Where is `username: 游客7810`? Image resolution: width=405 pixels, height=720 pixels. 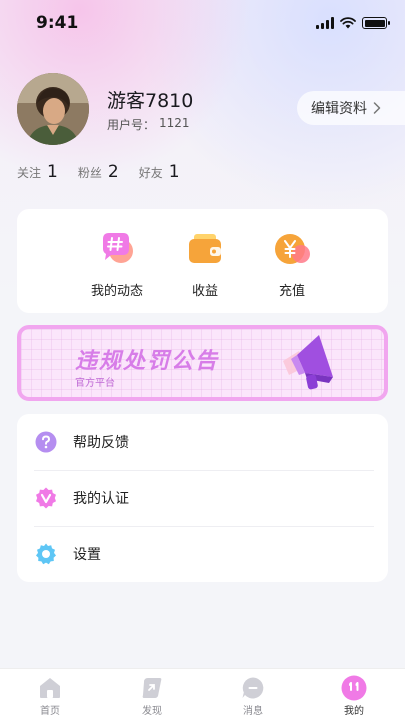 username: 游客7810 is located at coordinates (150, 101).